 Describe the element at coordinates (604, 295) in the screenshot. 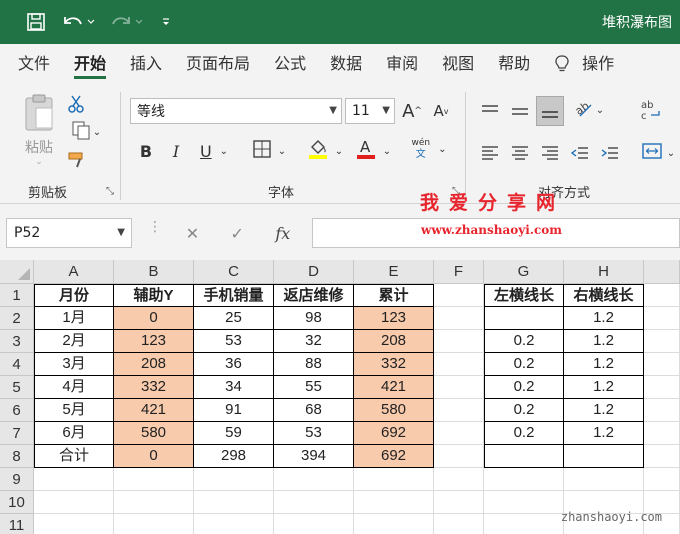

I see `table-header-cell: 右横线长` at that location.